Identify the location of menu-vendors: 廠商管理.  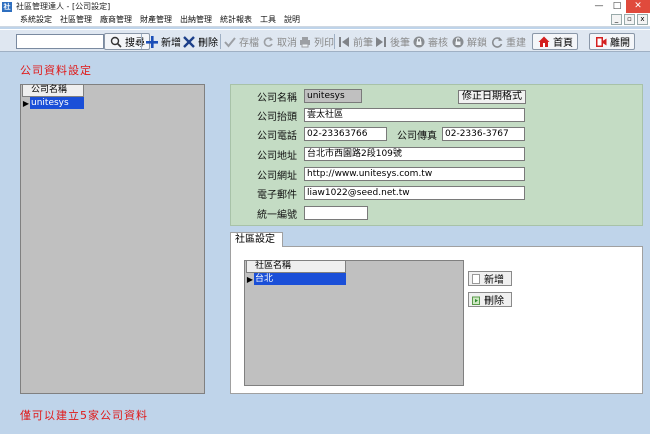
(116, 19).